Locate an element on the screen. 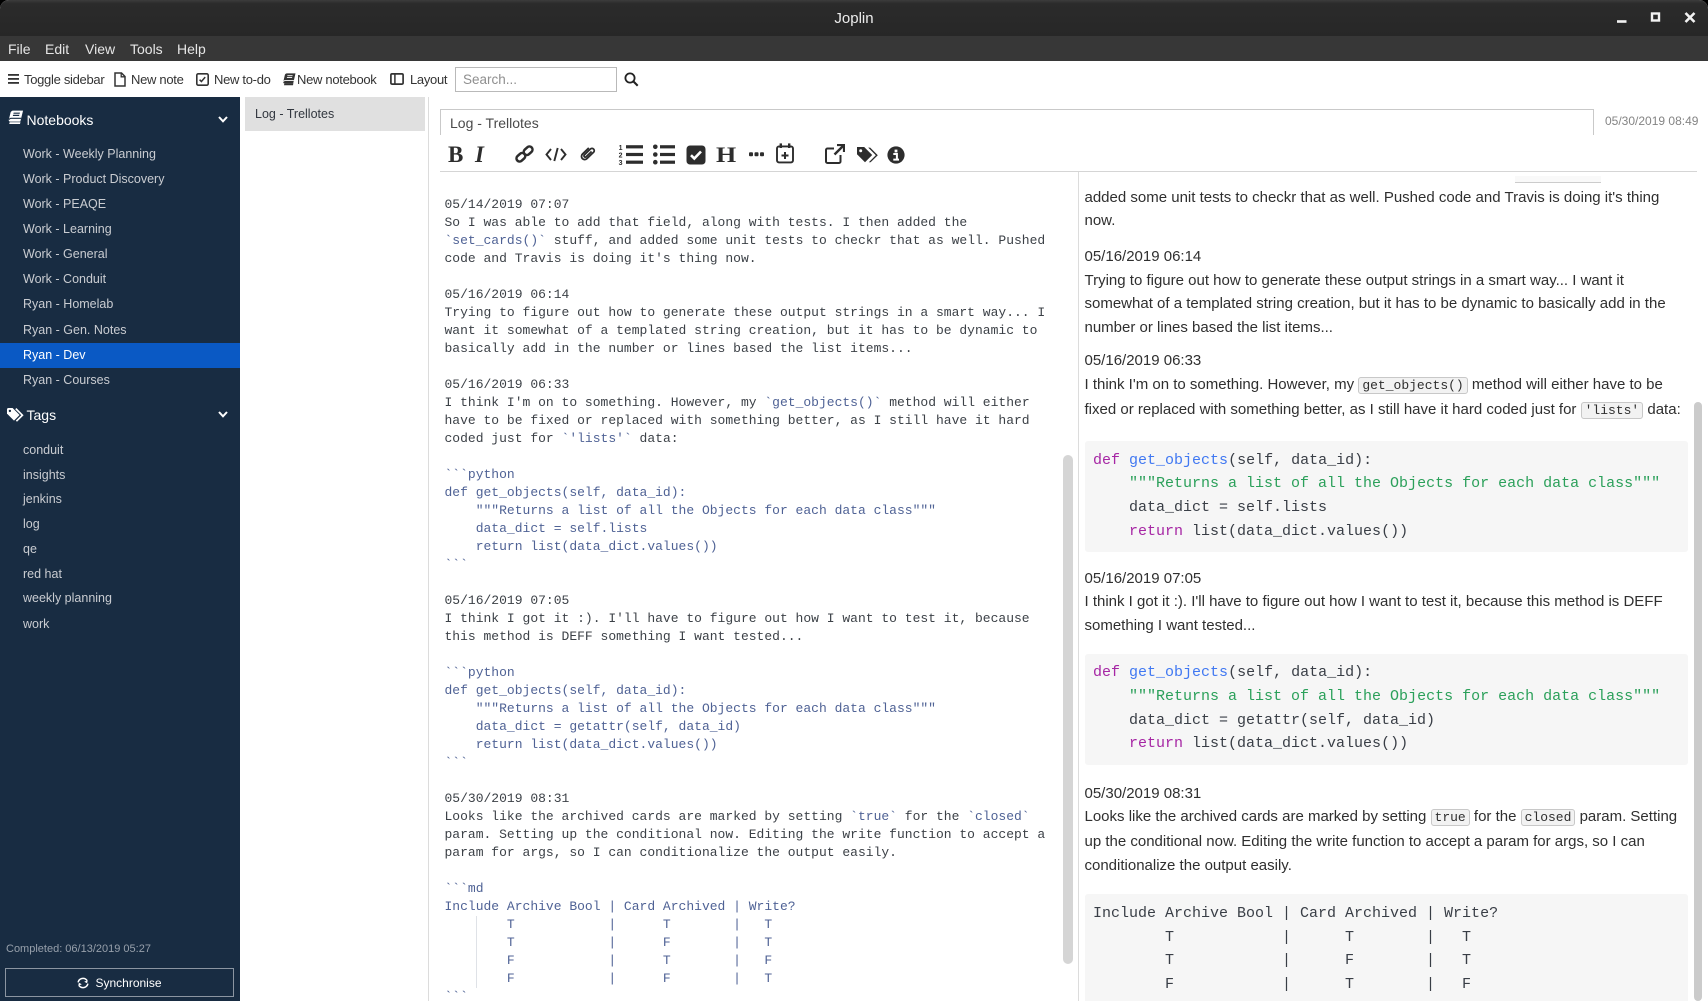 The image size is (1708, 1001). svg-text: 2 is located at coordinates (621, 156).